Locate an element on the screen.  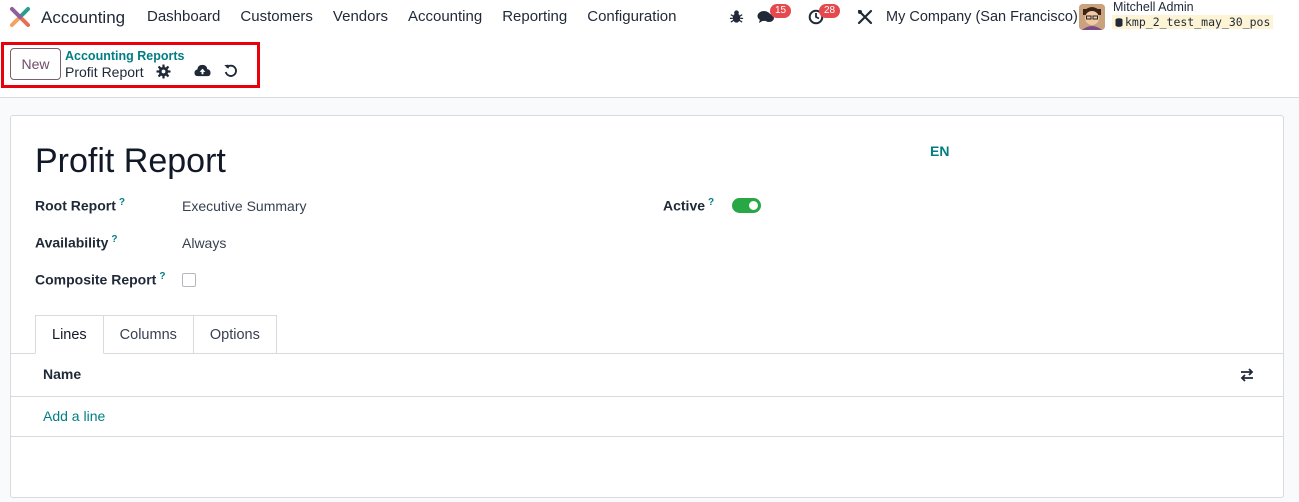
app-name: Accounting is located at coordinates (83, 18).